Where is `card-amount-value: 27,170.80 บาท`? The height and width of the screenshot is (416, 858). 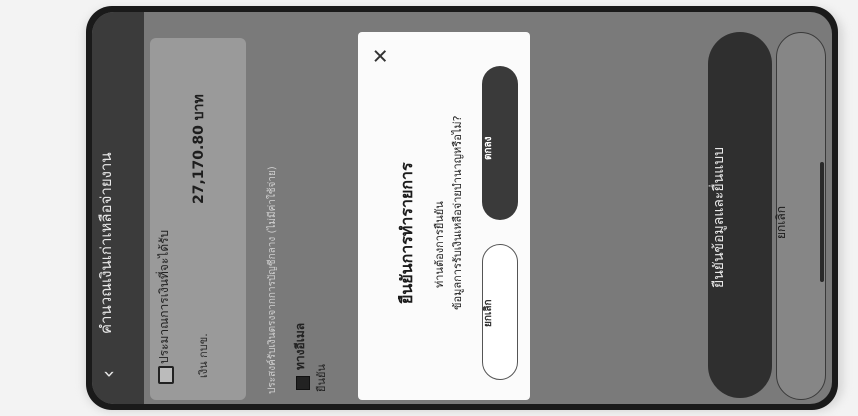 card-amount-value: 27,170.80 บาท is located at coordinates (199, 149).